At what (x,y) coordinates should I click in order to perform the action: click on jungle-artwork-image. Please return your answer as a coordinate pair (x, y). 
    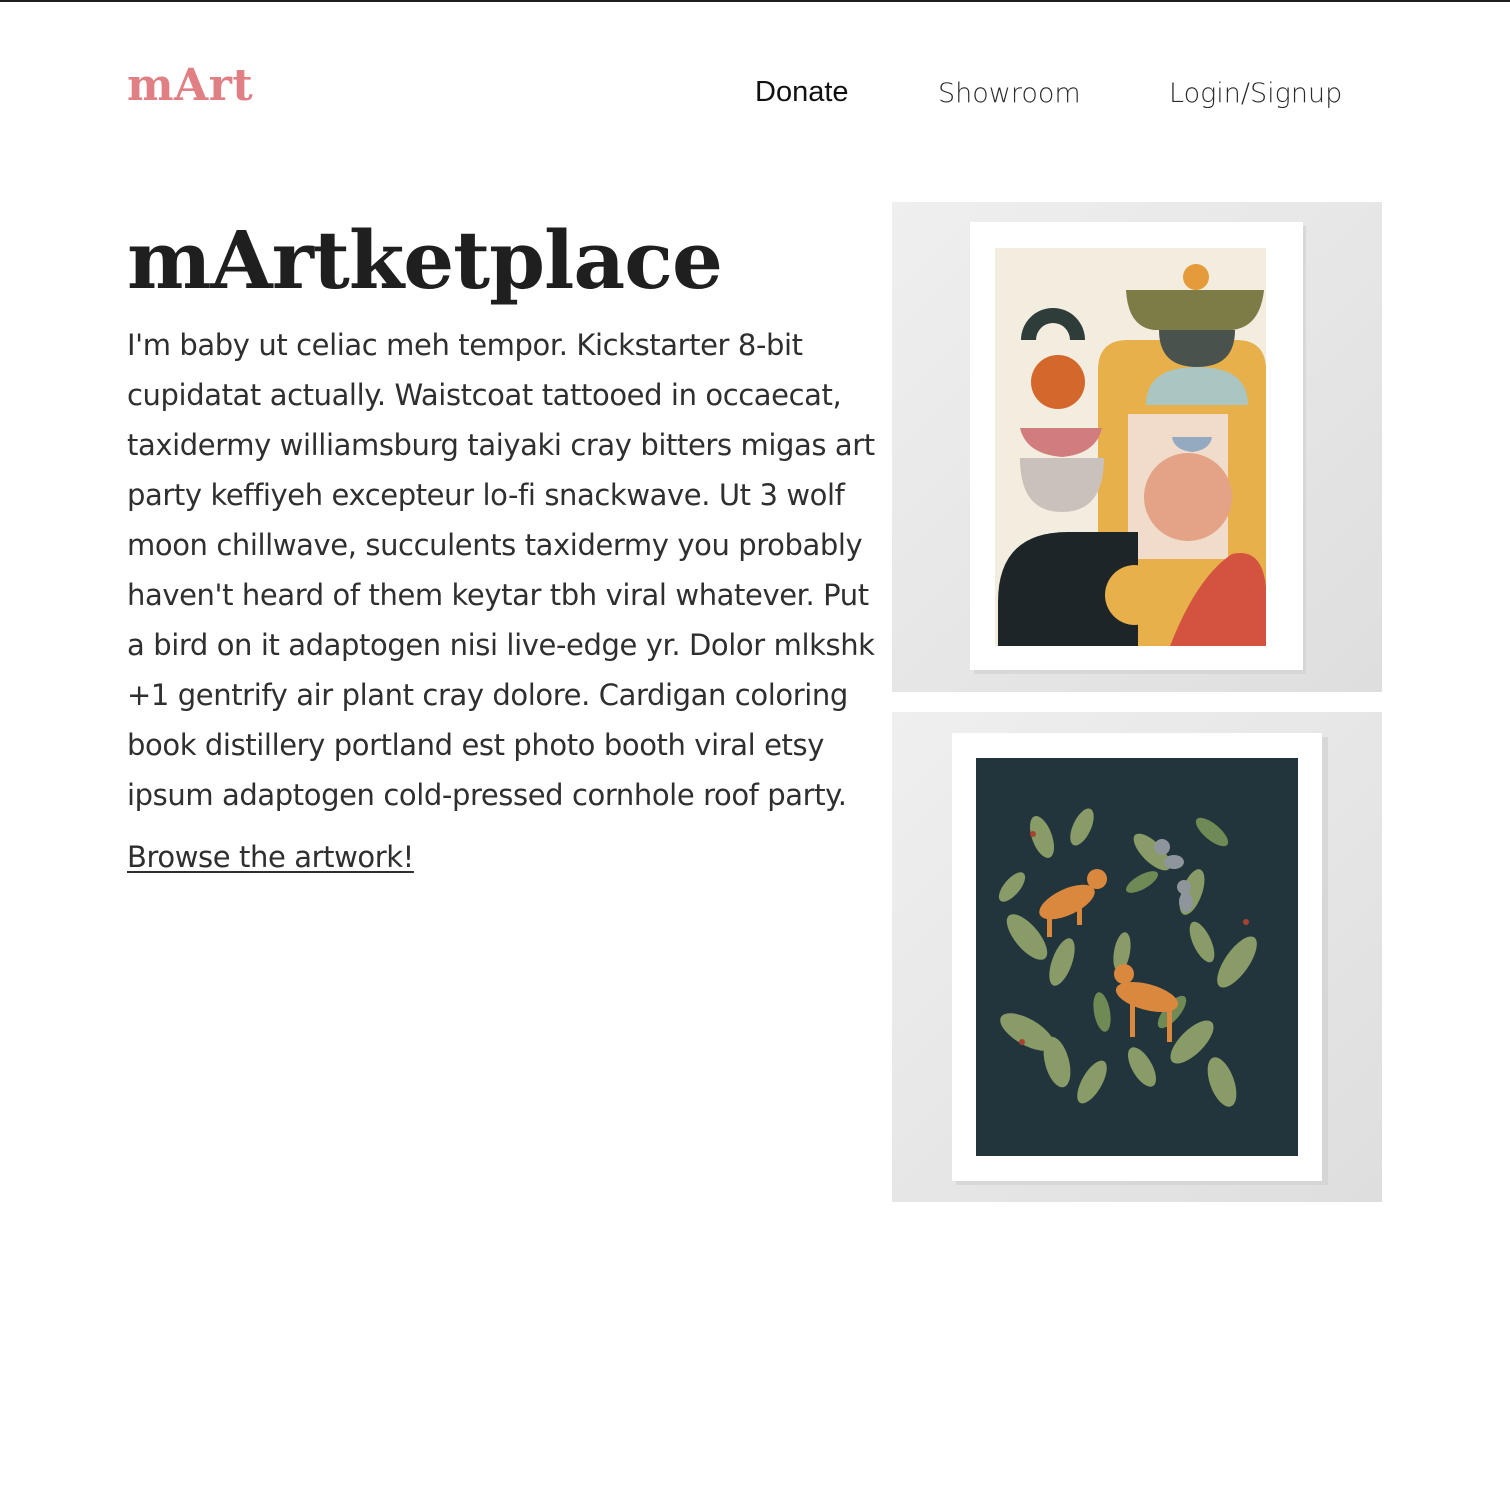
    Looking at the image, I should click on (1137, 957).